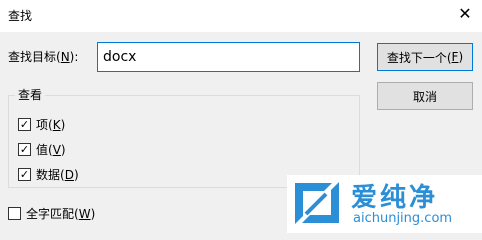 The height and width of the screenshot is (240, 482). What do you see at coordinates (465, 14) in the screenshot?
I see `close-icon: ✕` at bounding box center [465, 14].